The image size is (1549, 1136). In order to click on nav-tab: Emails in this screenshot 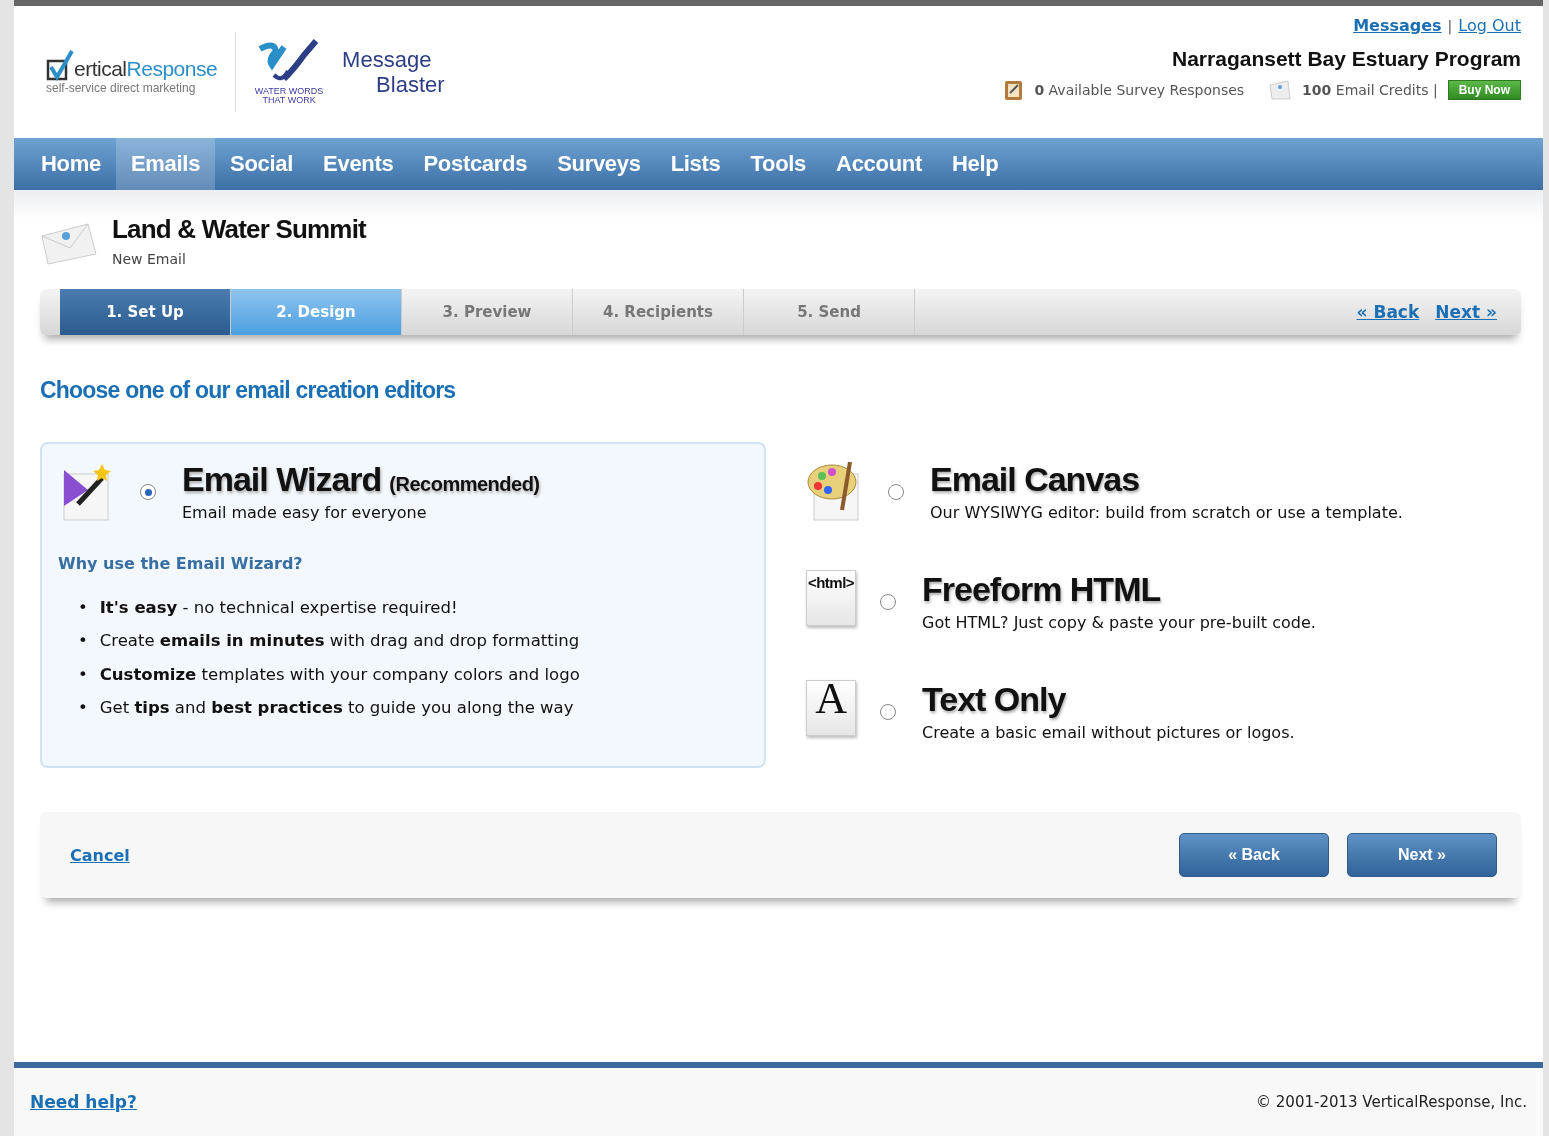, I will do `click(165, 164)`.